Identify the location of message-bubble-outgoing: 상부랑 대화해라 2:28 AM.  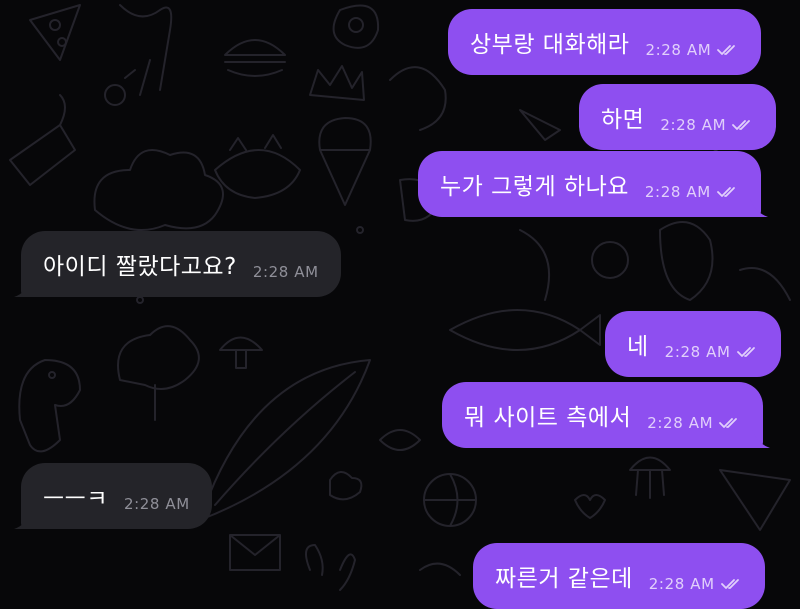
(605, 42).